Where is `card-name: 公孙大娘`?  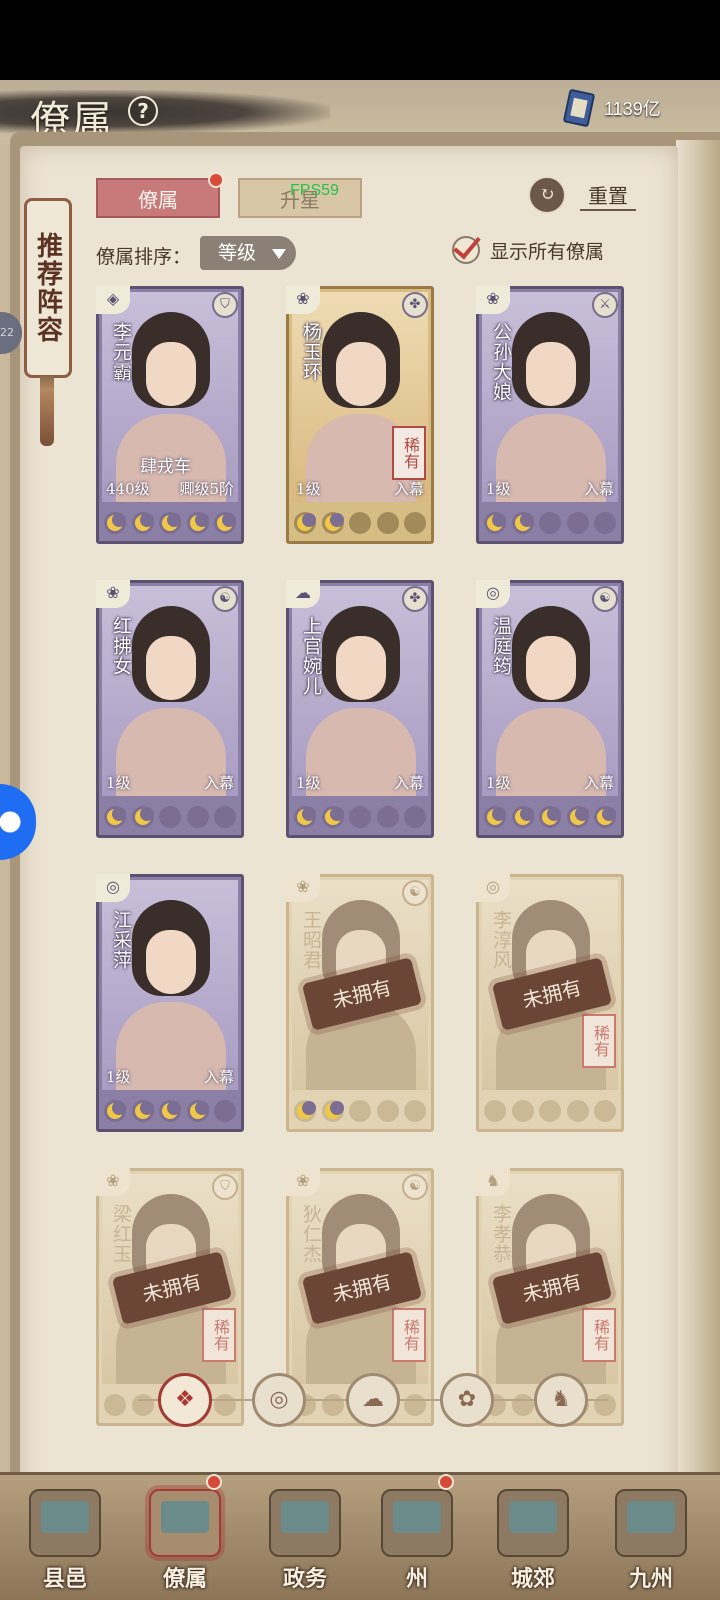 card-name: 公孙大娘 is located at coordinates (501, 362).